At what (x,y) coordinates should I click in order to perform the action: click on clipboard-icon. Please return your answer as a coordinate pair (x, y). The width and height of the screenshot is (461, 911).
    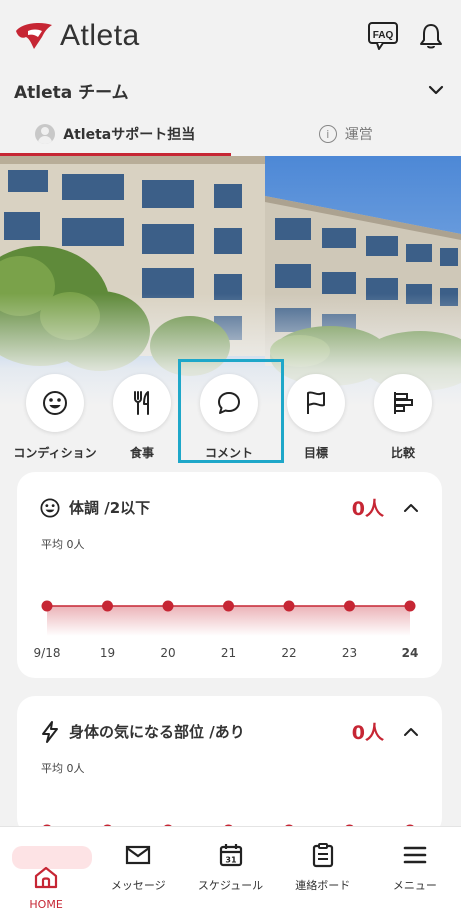
    Looking at the image, I should click on (322, 855).